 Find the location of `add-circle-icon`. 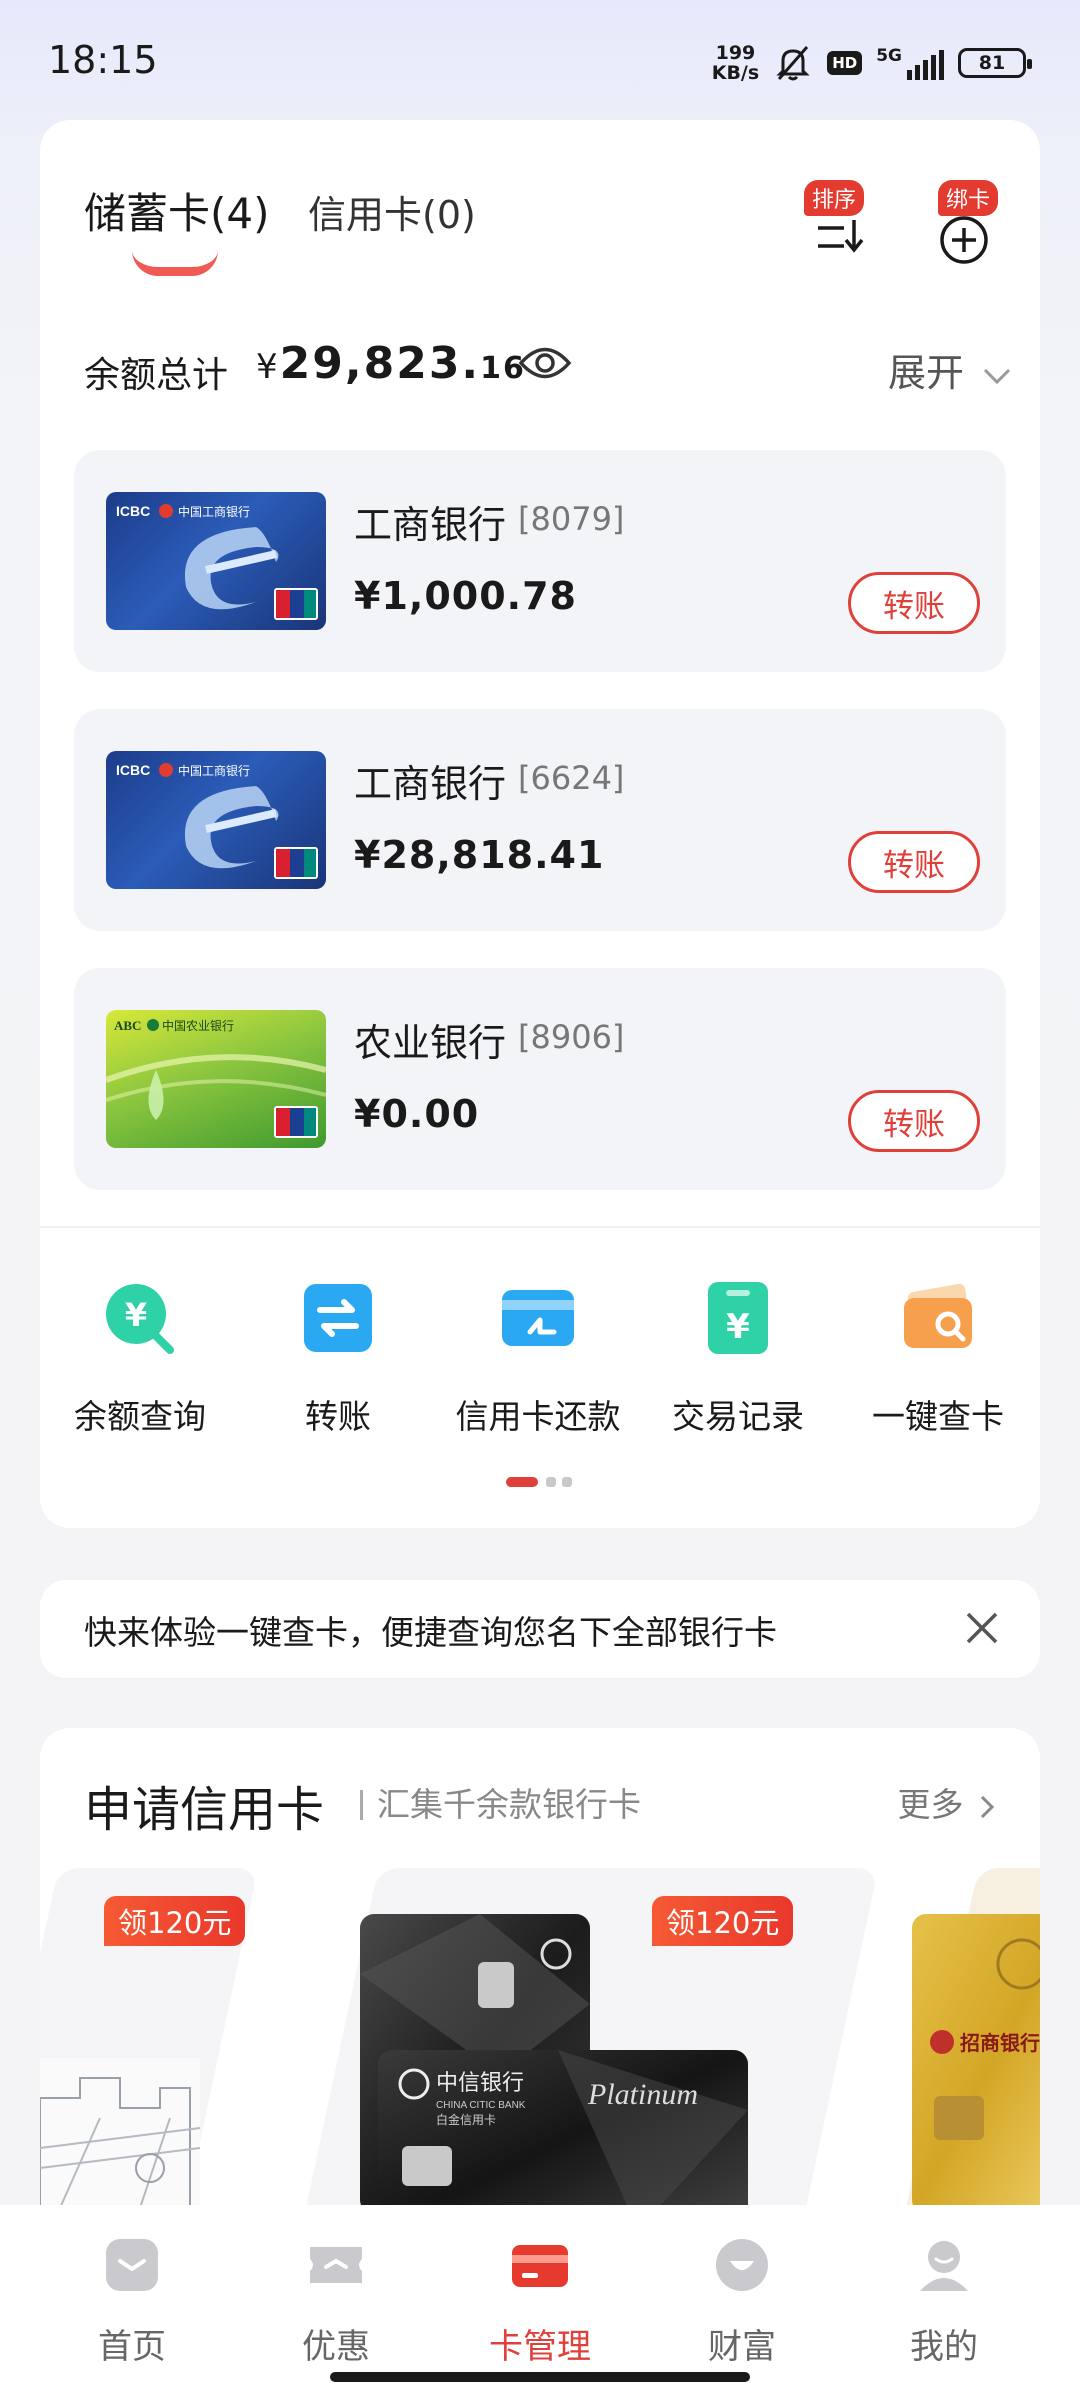

add-circle-icon is located at coordinates (964, 240).